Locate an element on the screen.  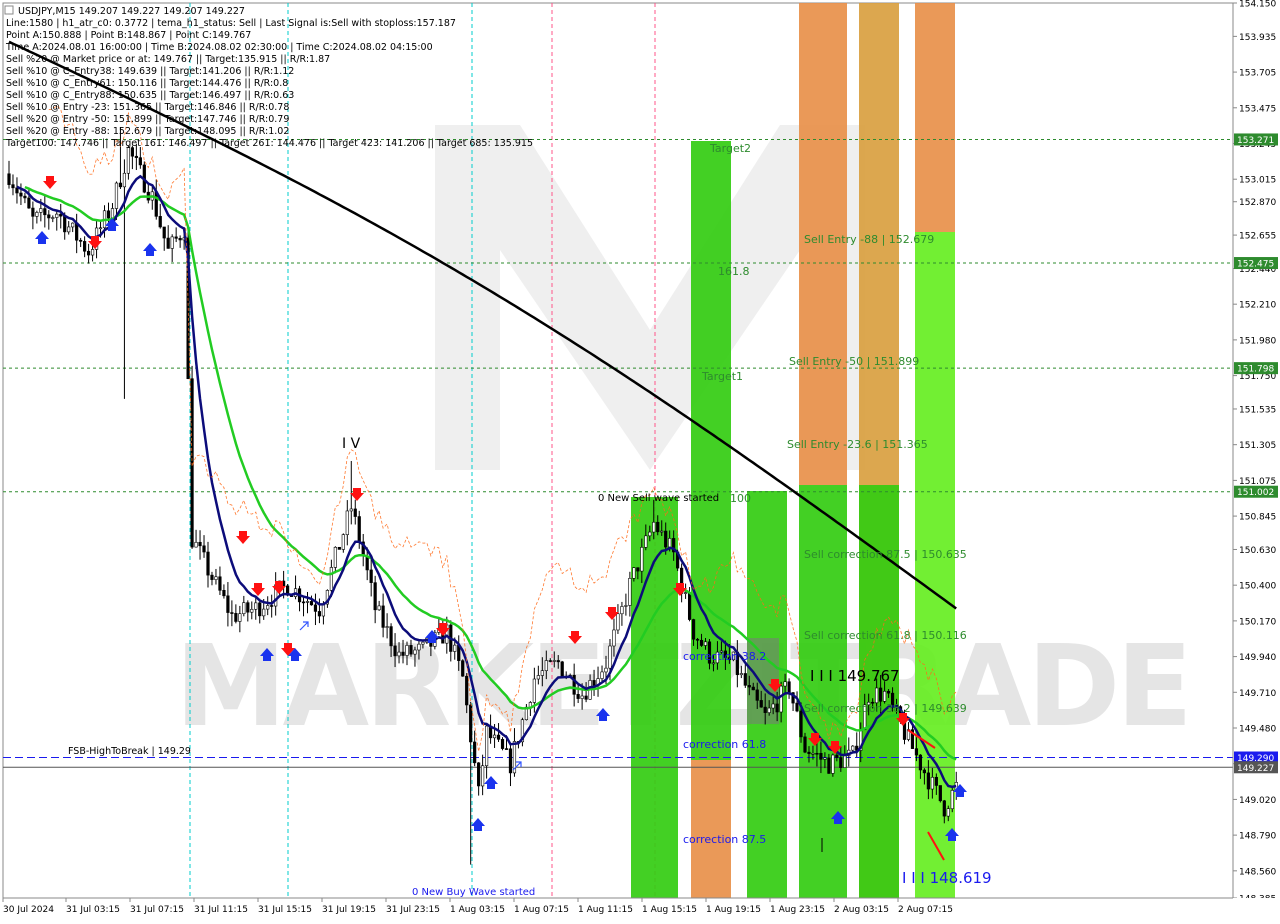
time-tick-label: 31 Jul 11:15 is located at coordinates (221, 910).